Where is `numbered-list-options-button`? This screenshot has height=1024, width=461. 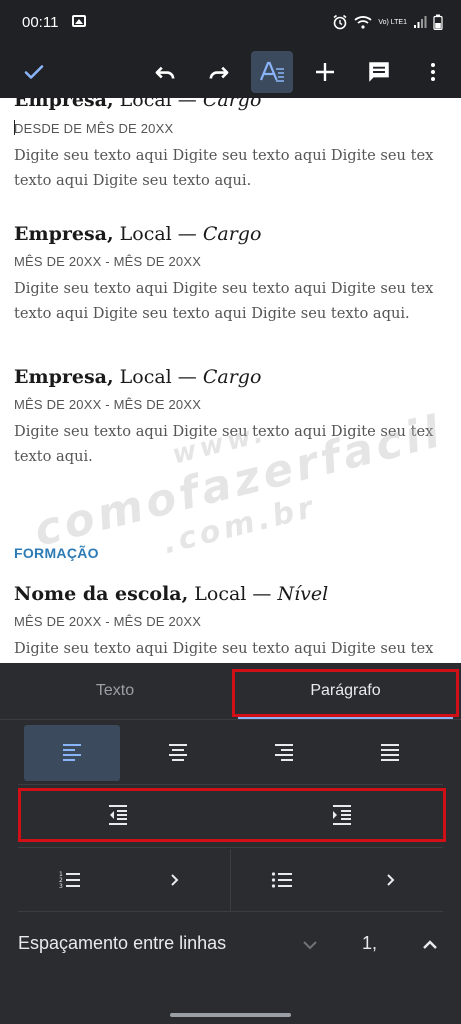
numbered-list-options-button is located at coordinates (174, 880).